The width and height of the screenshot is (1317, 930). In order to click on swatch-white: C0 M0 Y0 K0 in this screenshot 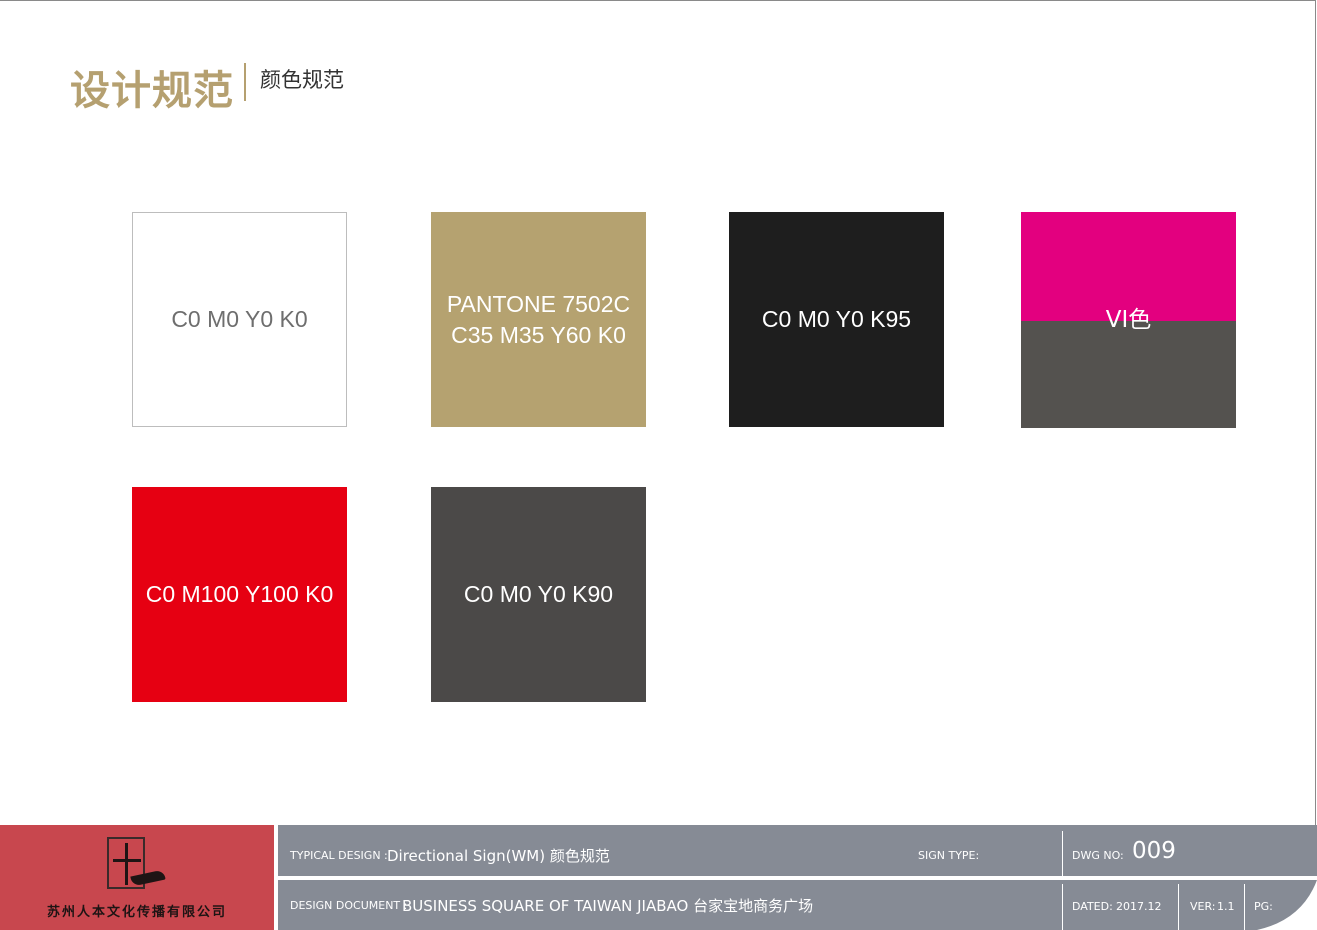, I will do `click(239, 319)`.